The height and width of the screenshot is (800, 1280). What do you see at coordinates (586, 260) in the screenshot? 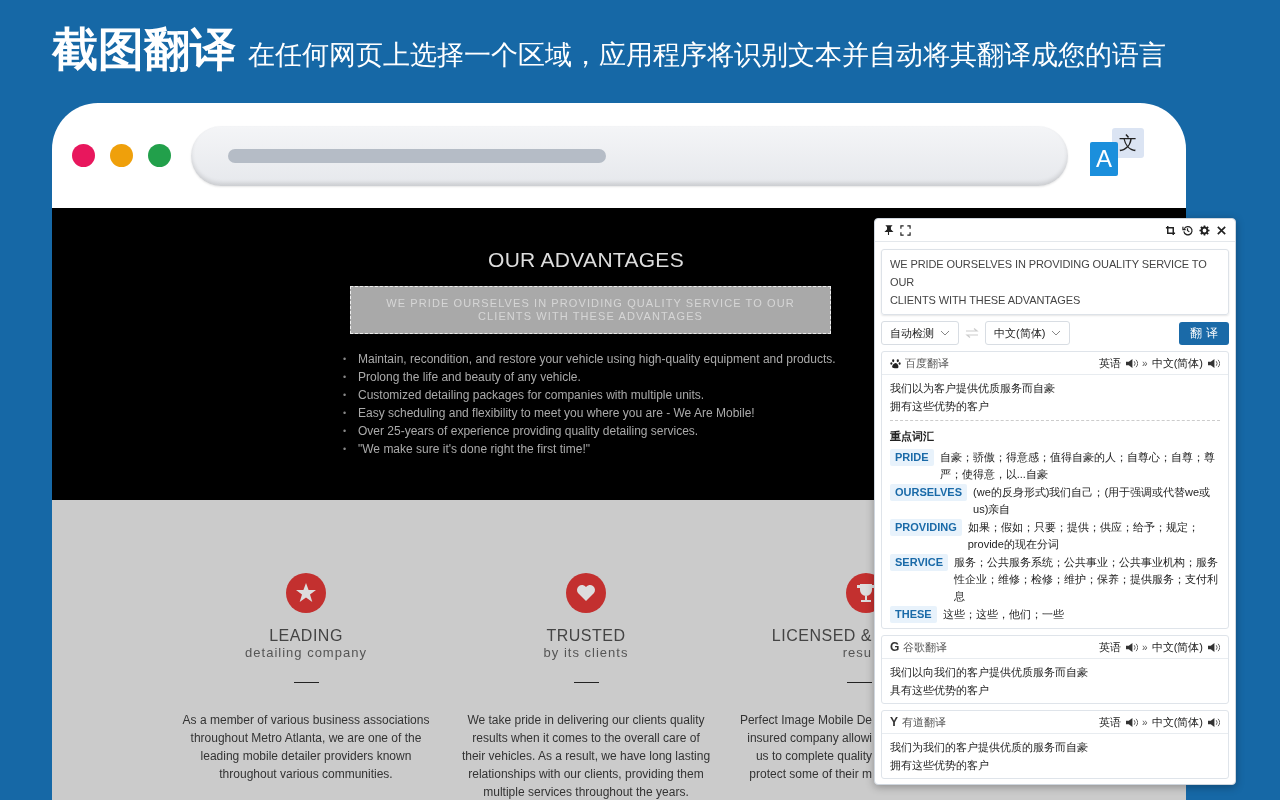
I see `section-heading: OUR ADVANTAGES` at bounding box center [586, 260].